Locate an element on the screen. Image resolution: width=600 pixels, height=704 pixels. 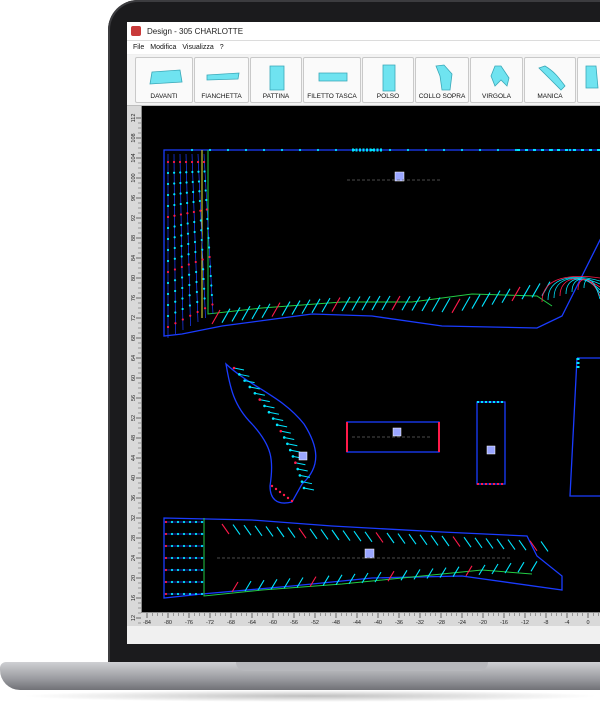
tool-fianchetta: FIANCHETTA is located at coordinates (221, 80).